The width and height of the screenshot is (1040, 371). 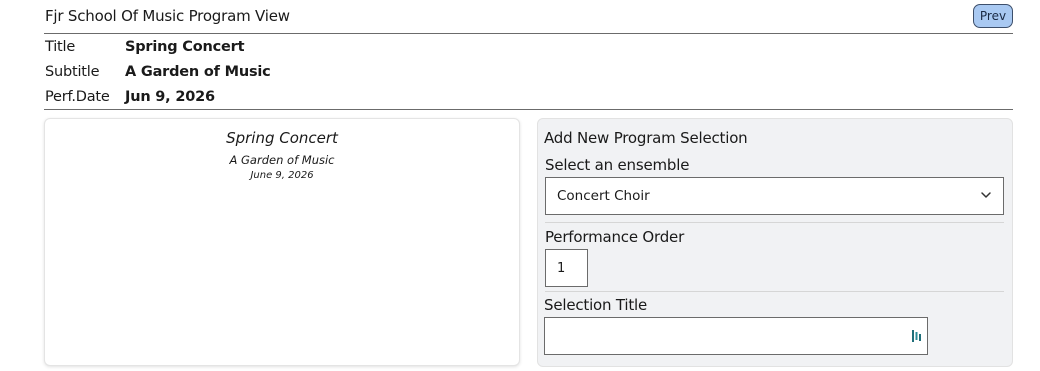 I want to click on meta-title-value: Spring Concert, so click(x=185, y=47).